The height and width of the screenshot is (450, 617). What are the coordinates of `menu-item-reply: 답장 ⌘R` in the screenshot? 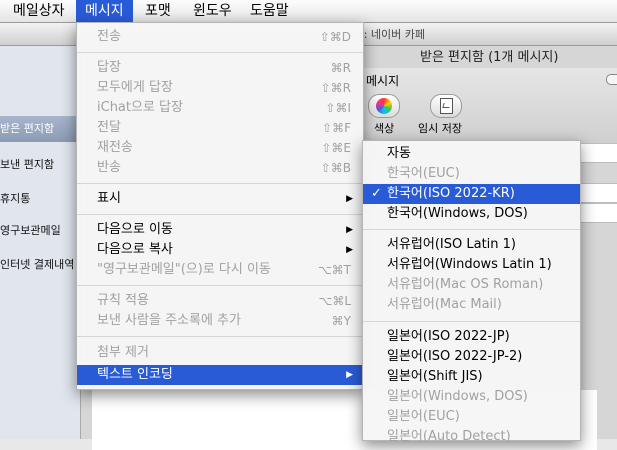 It's located at (220, 68).